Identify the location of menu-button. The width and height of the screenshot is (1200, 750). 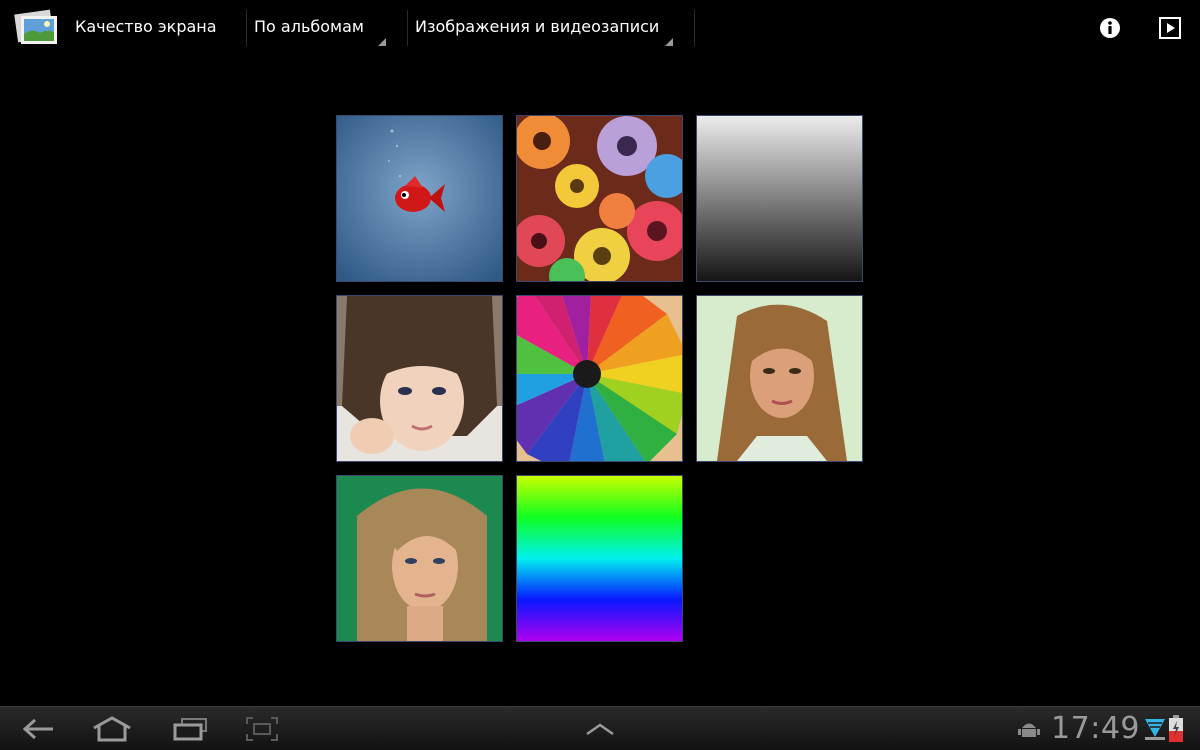
(600, 729).